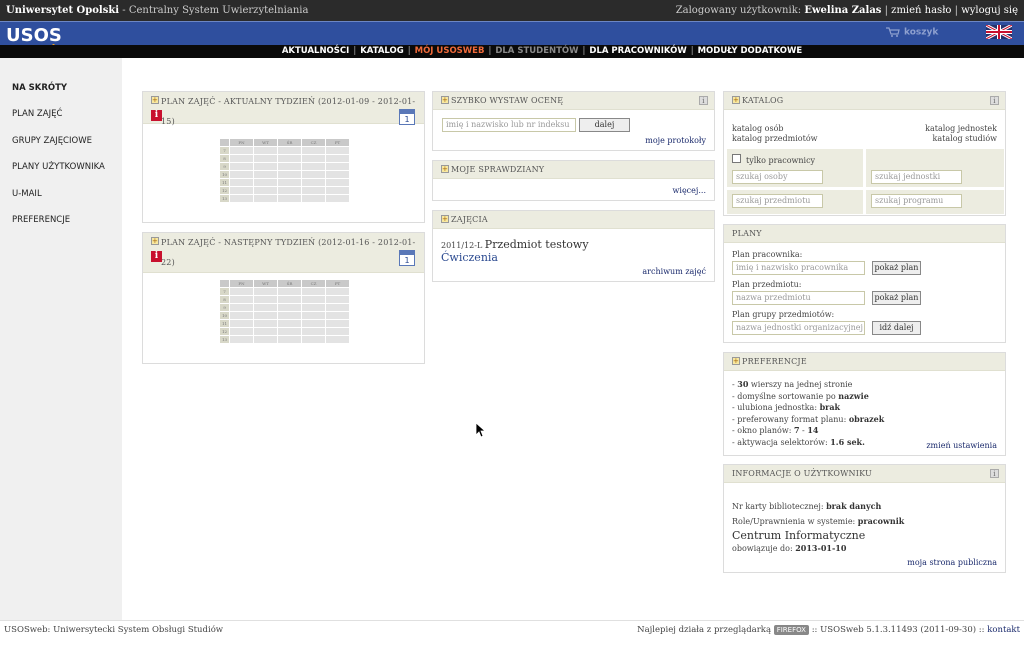 The width and height of the screenshot is (1024, 646). What do you see at coordinates (469, 257) in the screenshot?
I see `class-type-link: Ćwiczenia` at bounding box center [469, 257].